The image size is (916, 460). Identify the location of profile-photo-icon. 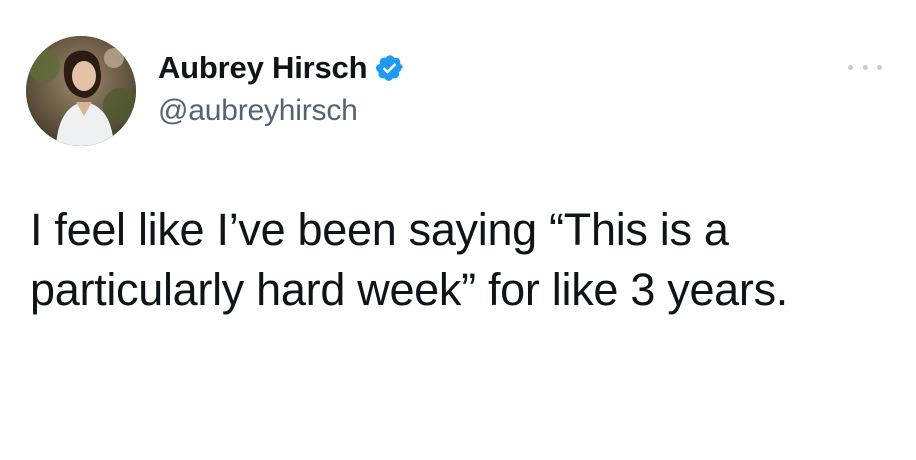
(81, 91).